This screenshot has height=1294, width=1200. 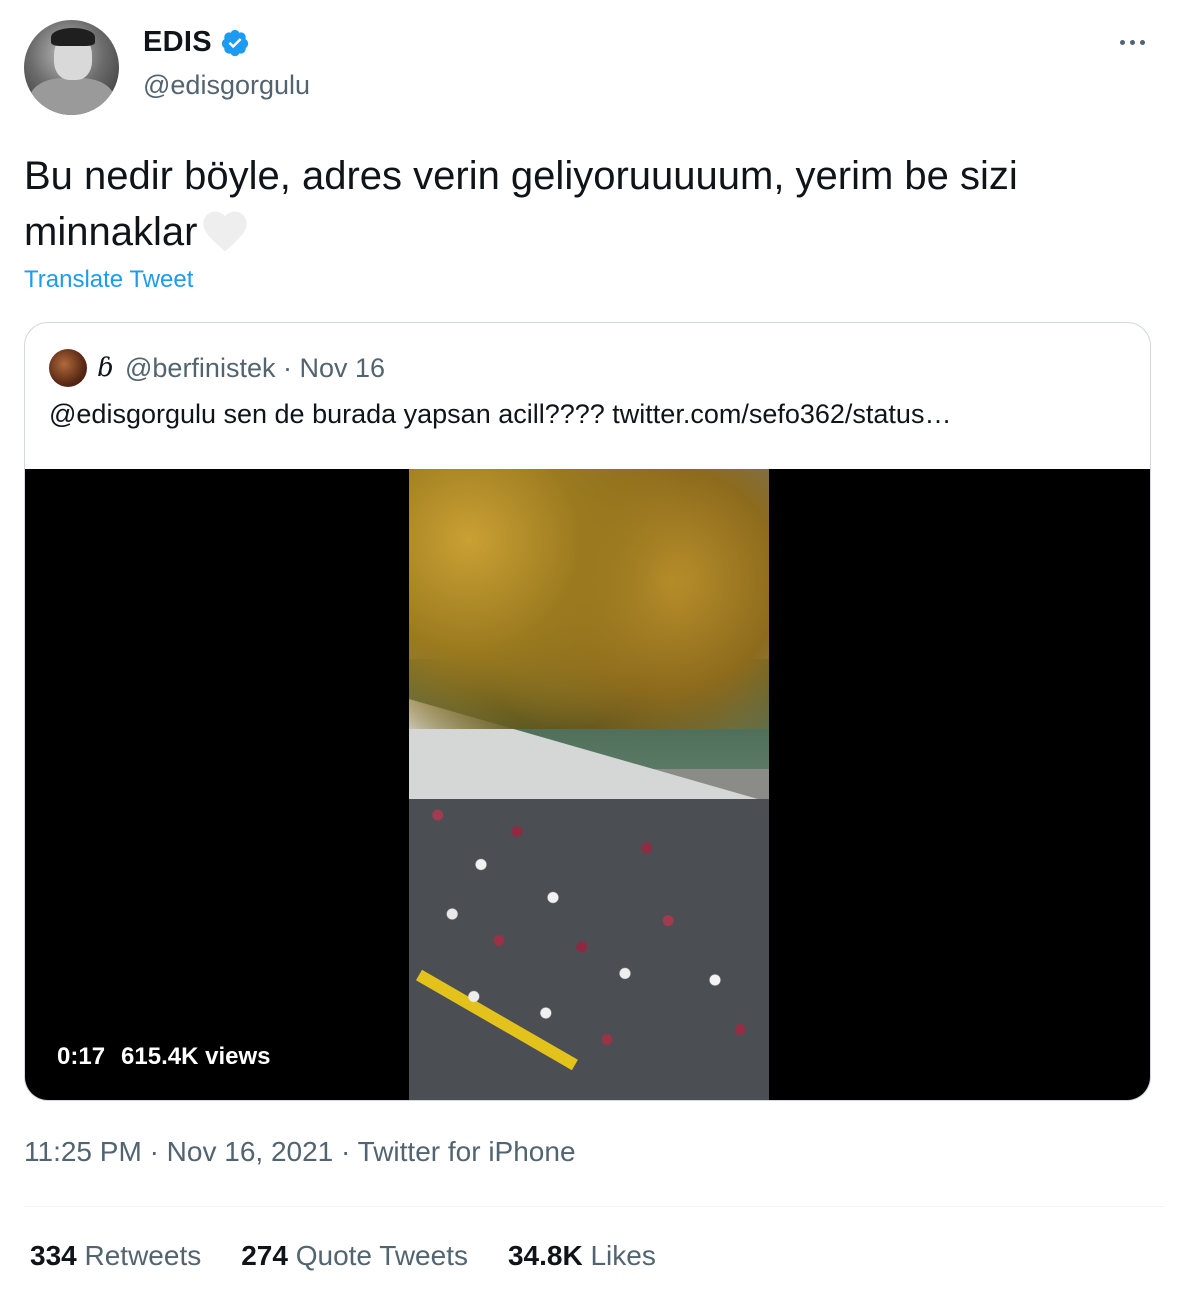 I want to click on likes-count: 34.8K, so click(x=545, y=1255).